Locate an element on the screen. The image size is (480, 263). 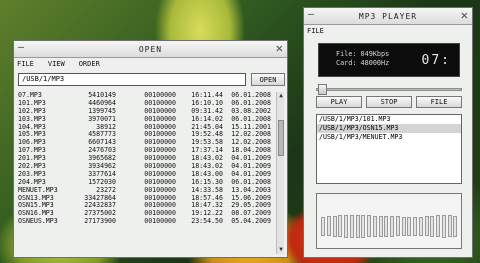
seek-slider is located at coordinates (389, 90).